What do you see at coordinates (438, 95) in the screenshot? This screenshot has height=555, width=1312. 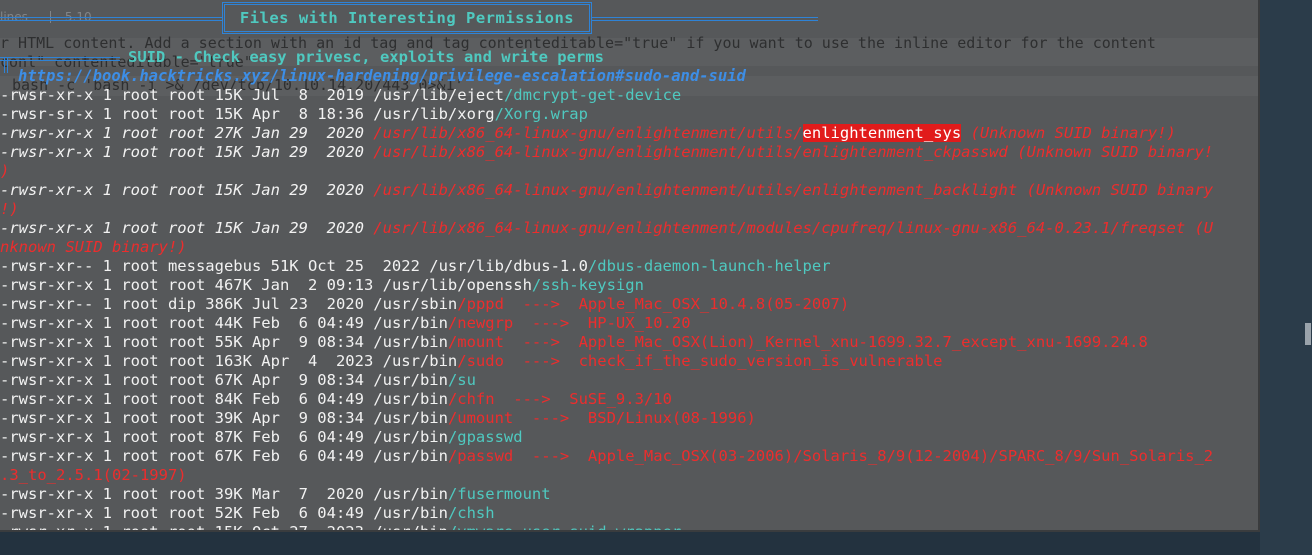 I see `file-directory: /usr/lib/eject` at bounding box center [438, 95].